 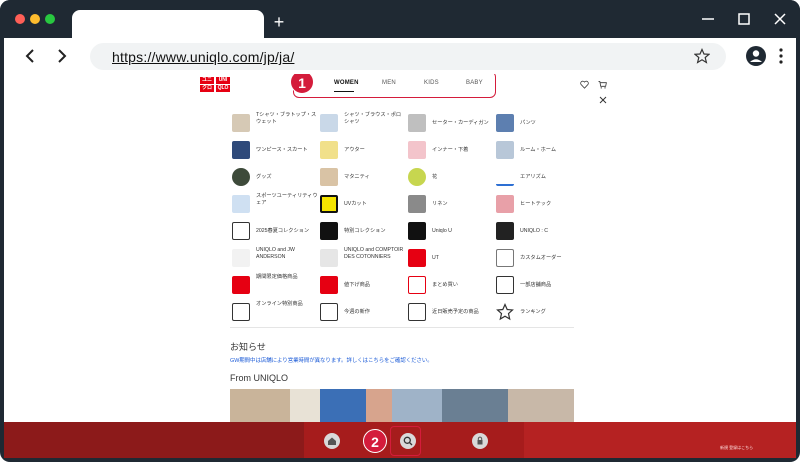 I want to click on category-item: Uniqlo U, so click(x=449, y=232).